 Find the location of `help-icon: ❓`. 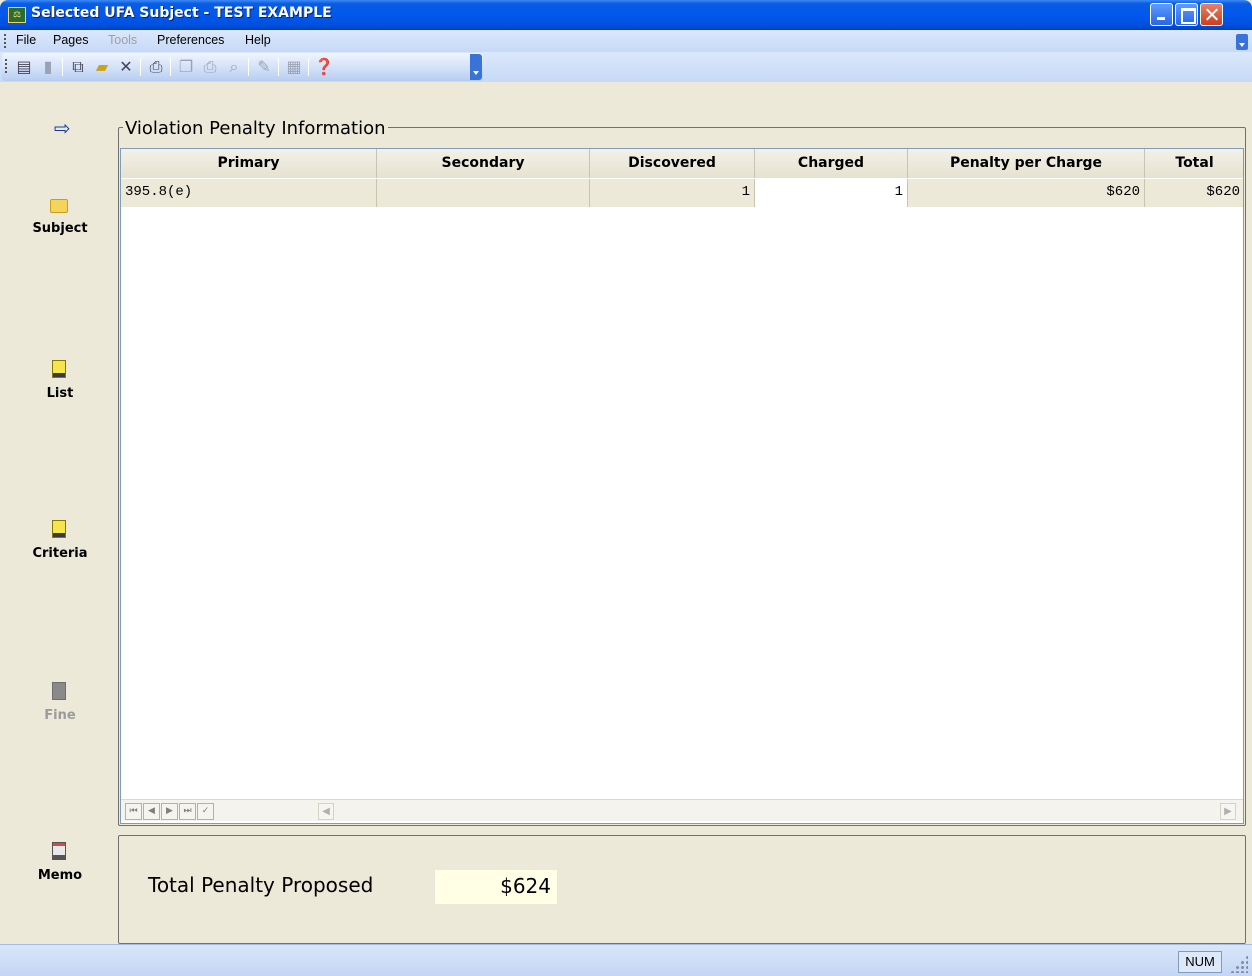

help-icon: ❓ is located at coordinates (324, 67).